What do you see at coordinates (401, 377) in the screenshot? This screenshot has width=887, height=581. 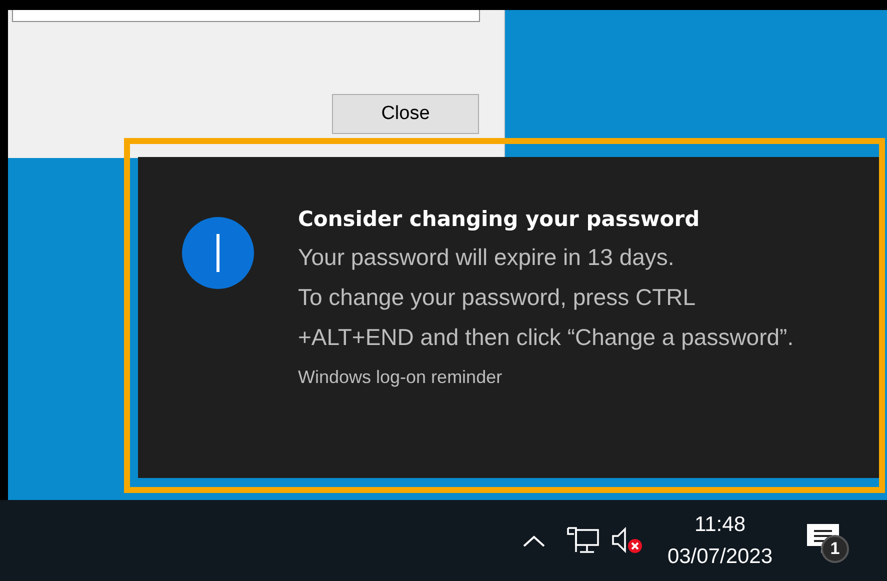 I see `notification-source: Windows log-on reminder` at bounding box center [401, 377].